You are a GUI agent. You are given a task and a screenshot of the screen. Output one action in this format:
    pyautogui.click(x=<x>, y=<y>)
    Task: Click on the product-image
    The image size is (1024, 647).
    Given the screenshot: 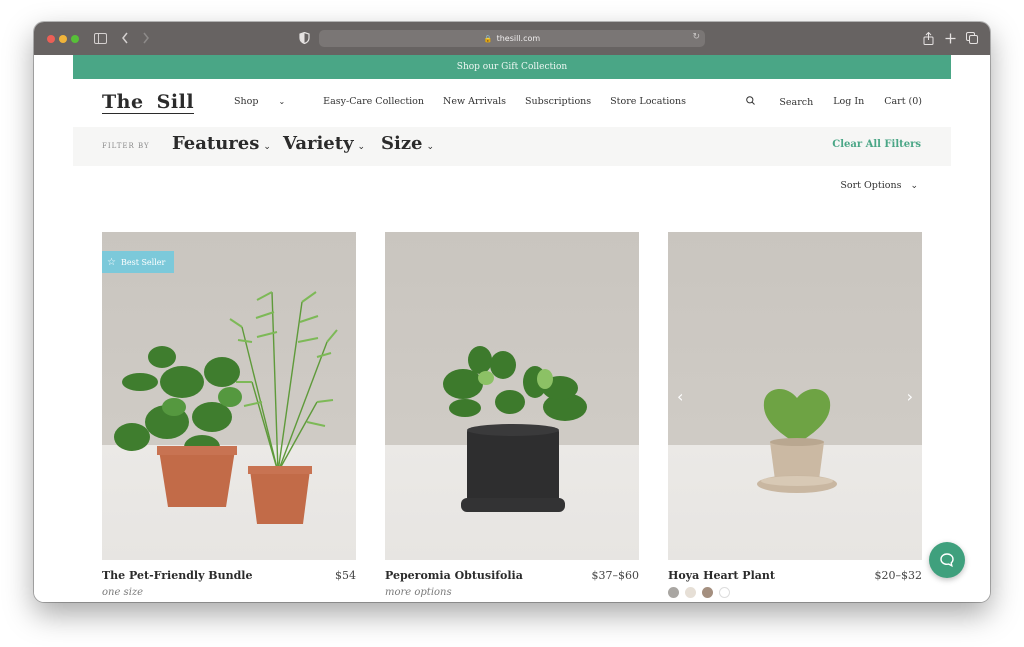 What is the action you would take?
    pyautogui.click(x=512, y=396)
    